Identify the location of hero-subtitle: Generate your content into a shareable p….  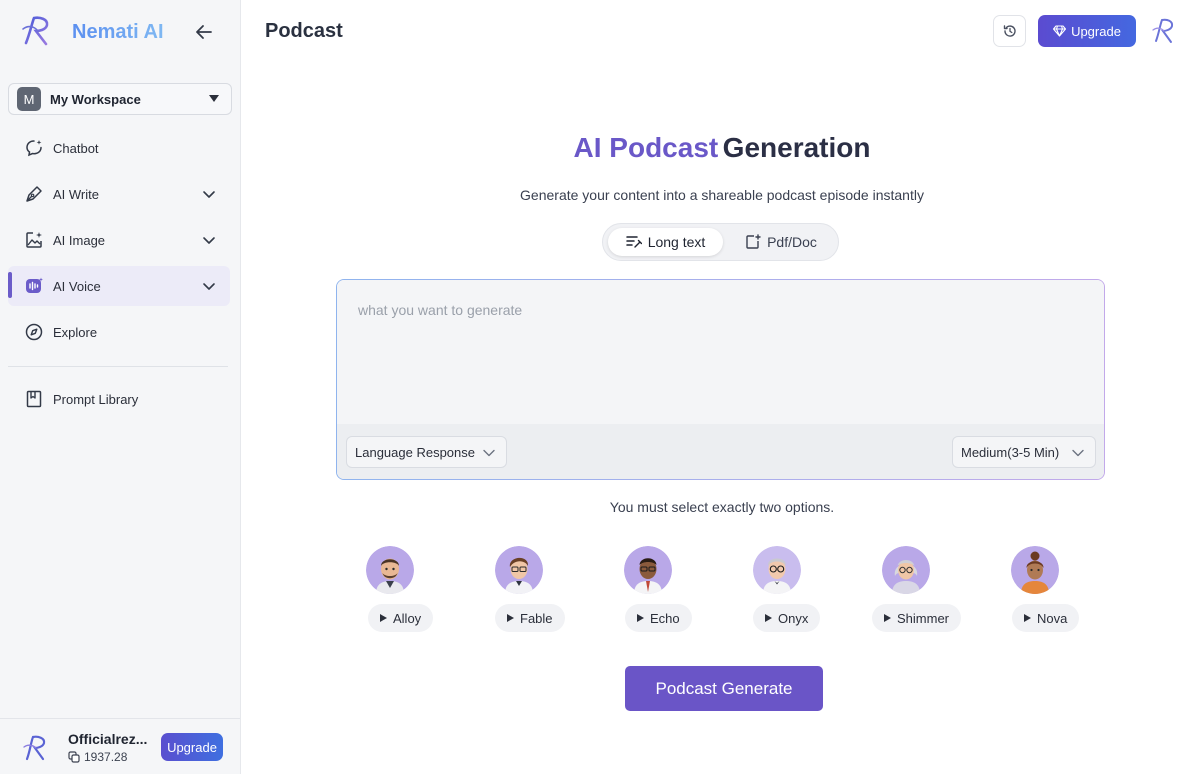
(722, 195).